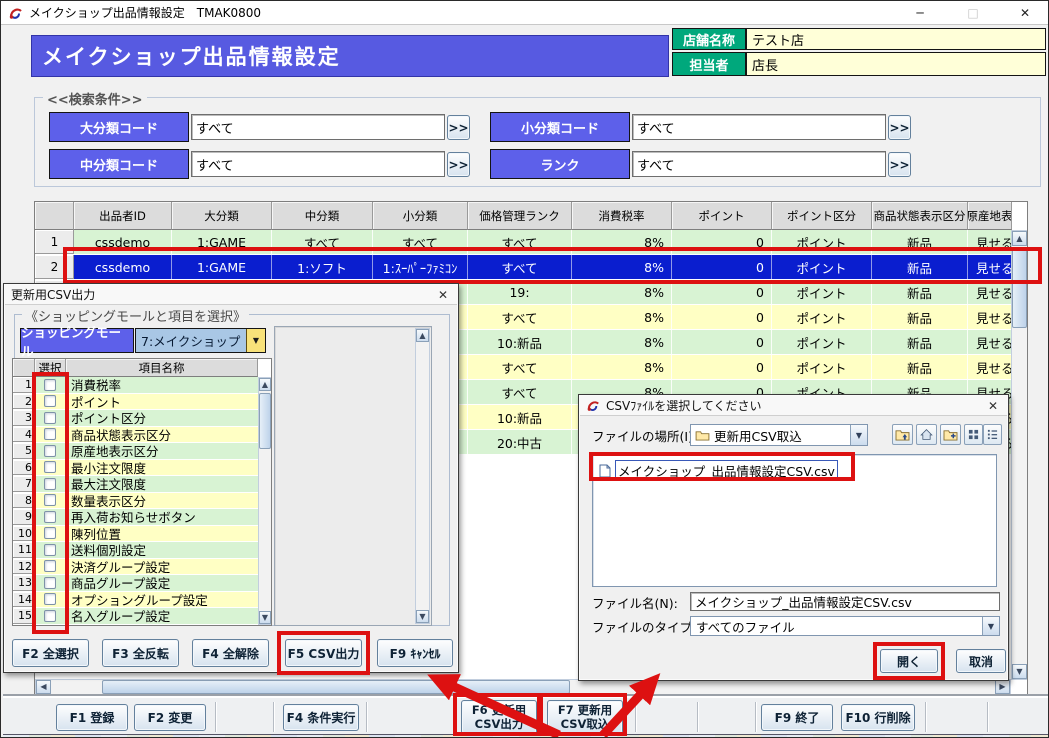  What do you see at coordinates (993, 406) in the screenshot?
I see `dialog-close-icon: ✕` at bounding box center [993, 406].